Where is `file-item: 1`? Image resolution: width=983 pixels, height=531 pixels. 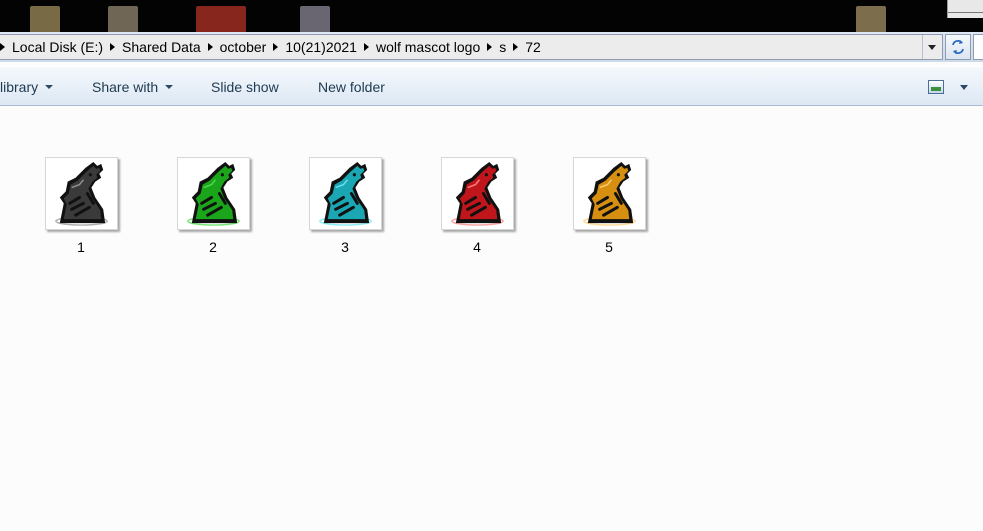
file-item: 1 is located at coordinates (79, 212).